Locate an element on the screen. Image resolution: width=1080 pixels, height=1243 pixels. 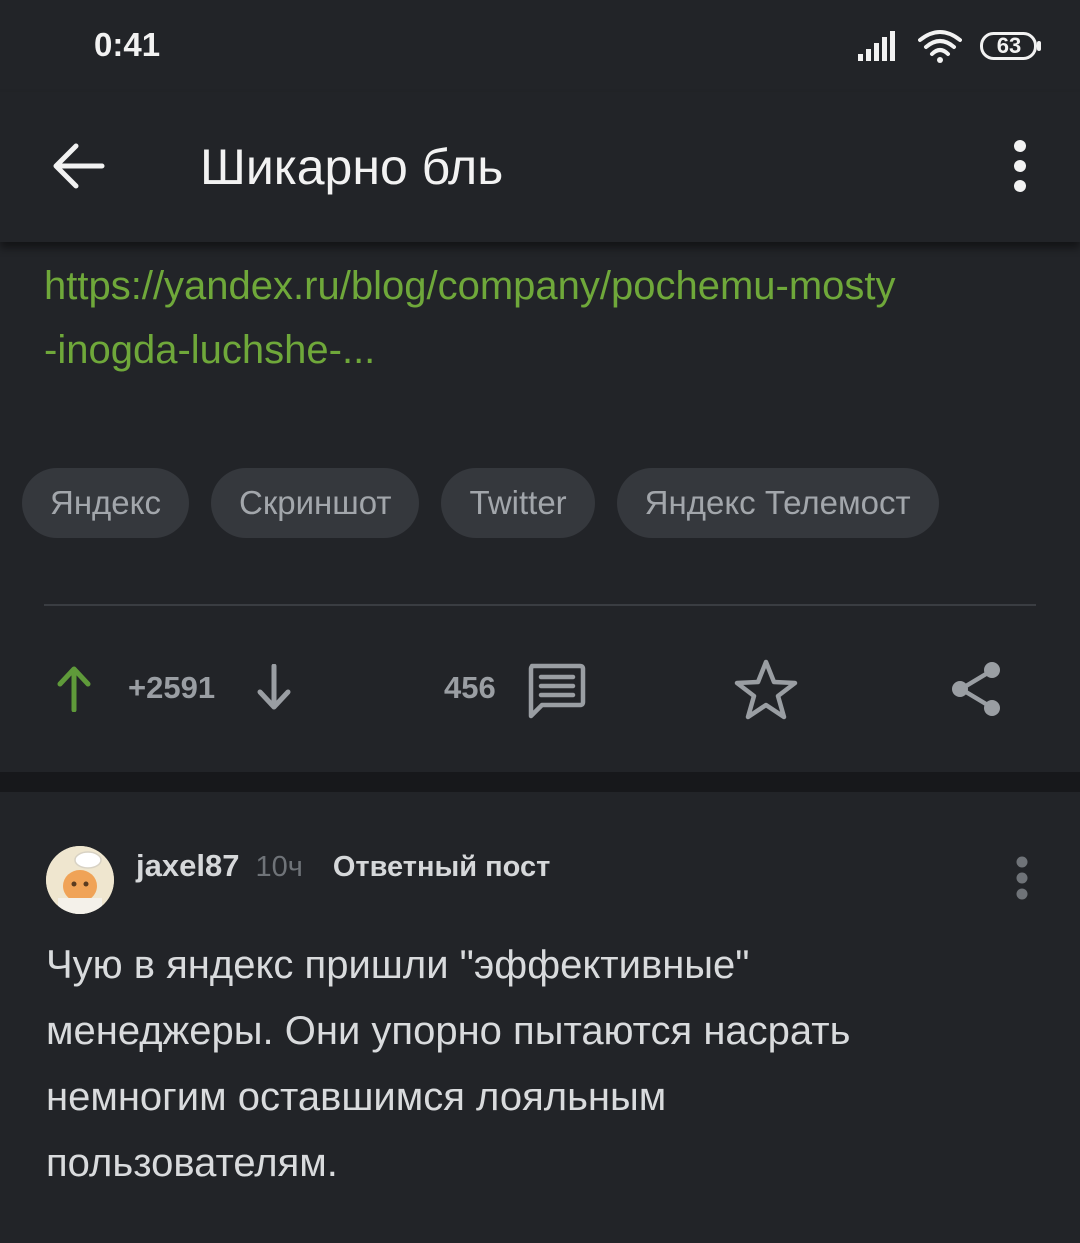
tag-yandex-telemost: Яндекс Телемост is located at coordinates (777, 503).